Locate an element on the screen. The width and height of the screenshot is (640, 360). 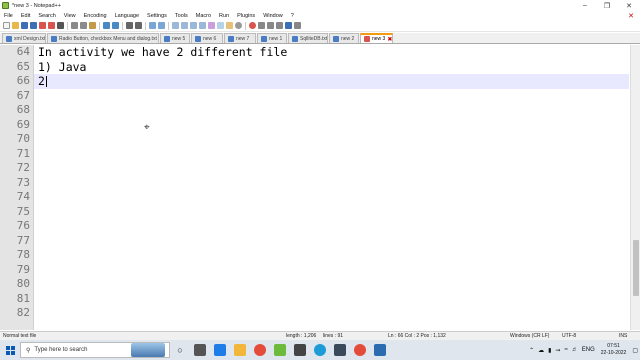
function-list-icon is located at coordinates (220, 25).